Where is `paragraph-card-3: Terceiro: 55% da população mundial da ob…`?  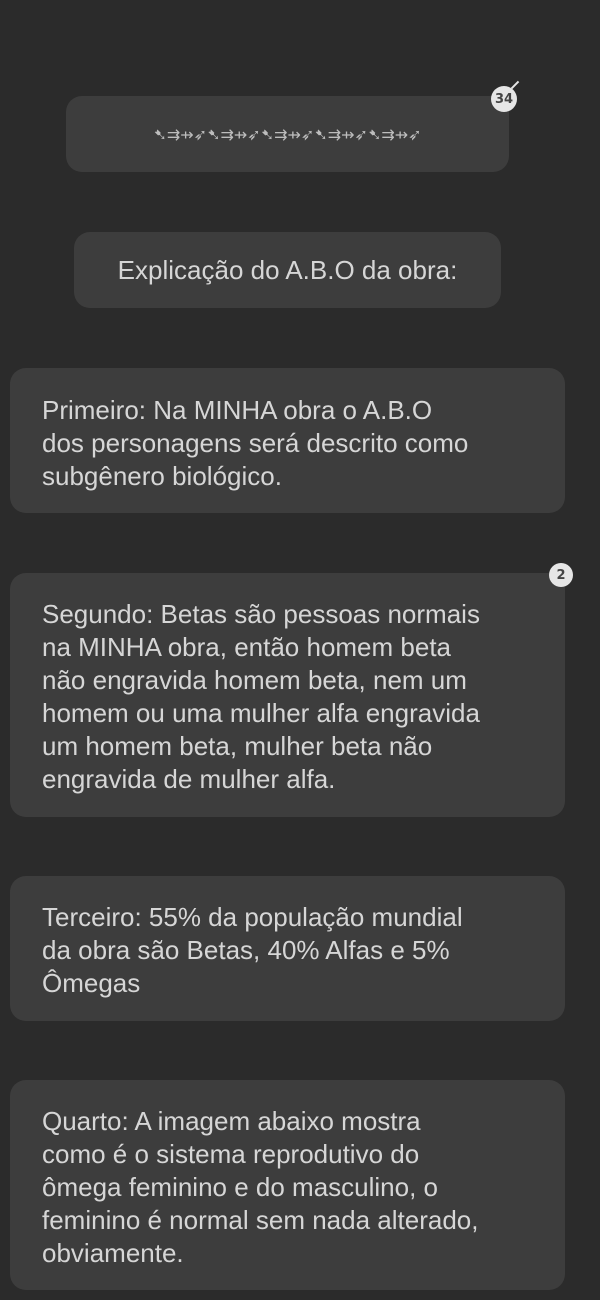 paragraph-card-3: Terceiro: 55% da população mundial da ob… is located at coordinates (287, 948).